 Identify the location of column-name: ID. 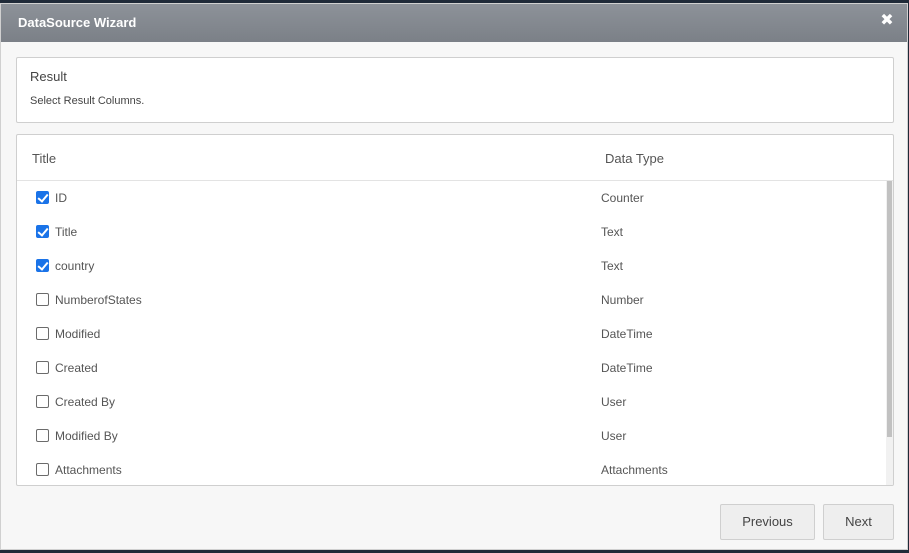
(61, 198).